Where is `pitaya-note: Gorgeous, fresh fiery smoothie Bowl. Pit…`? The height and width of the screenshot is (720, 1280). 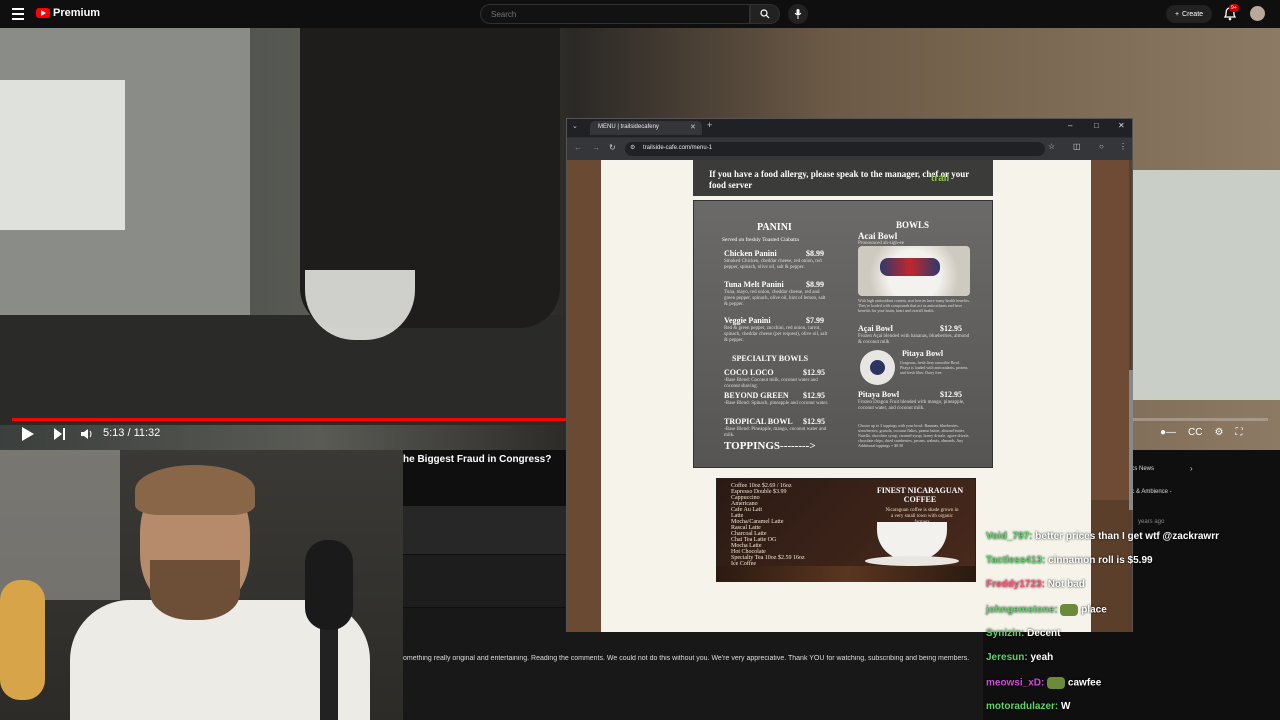
pitaya-note: Gorgeous, fresh fiery smoothie Bowl. Pit… is located at coordinates (934, 367).